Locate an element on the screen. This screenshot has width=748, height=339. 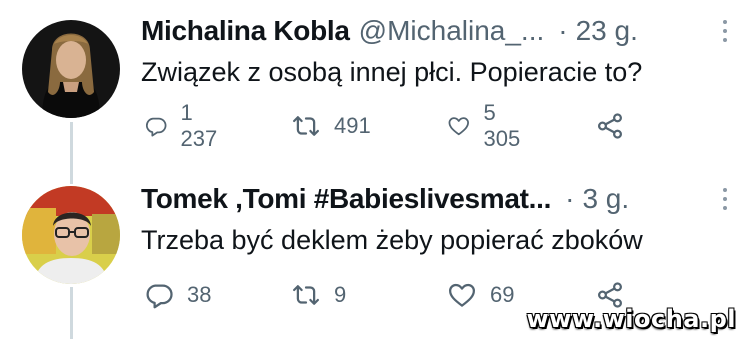
reply-button: 38 is located at coordinates (177, 295).